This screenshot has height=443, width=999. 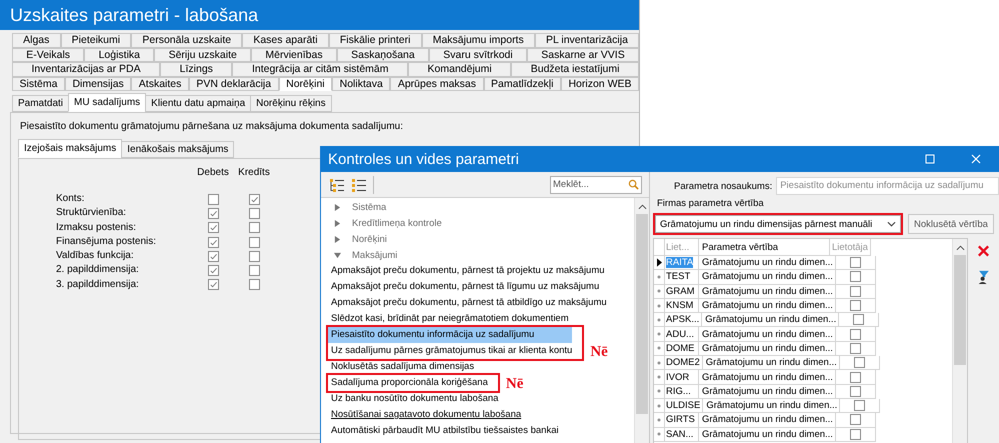 What do you see at coordinates (96, 40) in the screenshot?
I see `tab: Pieteikumi` at bounding box center [96, 40].